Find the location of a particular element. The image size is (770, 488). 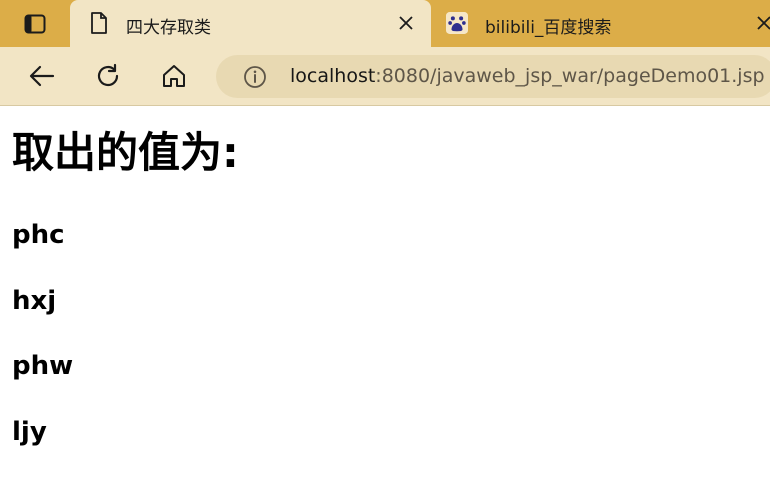

value-item: hxj is located at coordinates (34, 301).